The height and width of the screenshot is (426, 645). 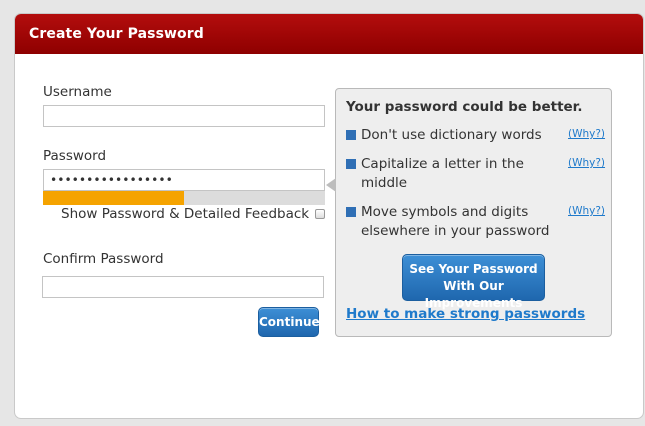 I want to click on feedback-tip-text: Don't use dictionary words, so click(x=451, y=135).